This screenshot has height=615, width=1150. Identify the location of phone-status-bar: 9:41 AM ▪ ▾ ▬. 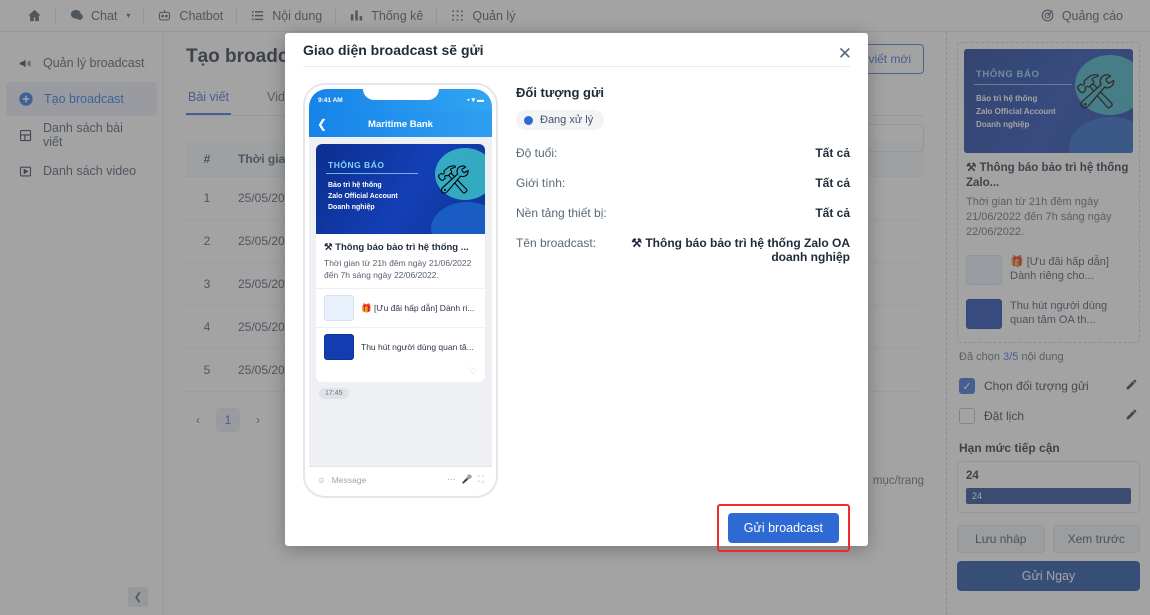
(400, 100).